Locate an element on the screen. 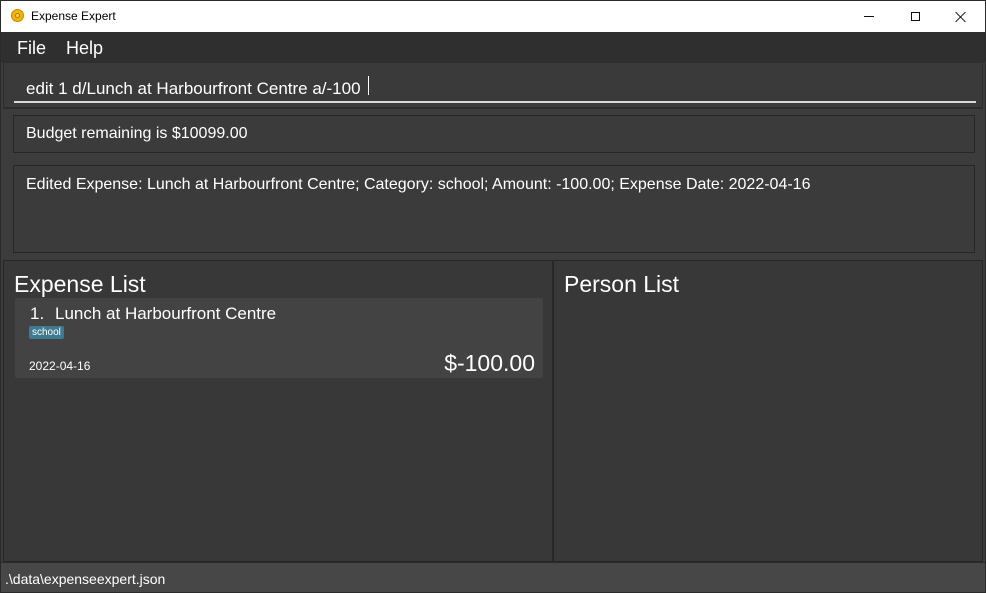  command-box is located at coordinates (493, 85).